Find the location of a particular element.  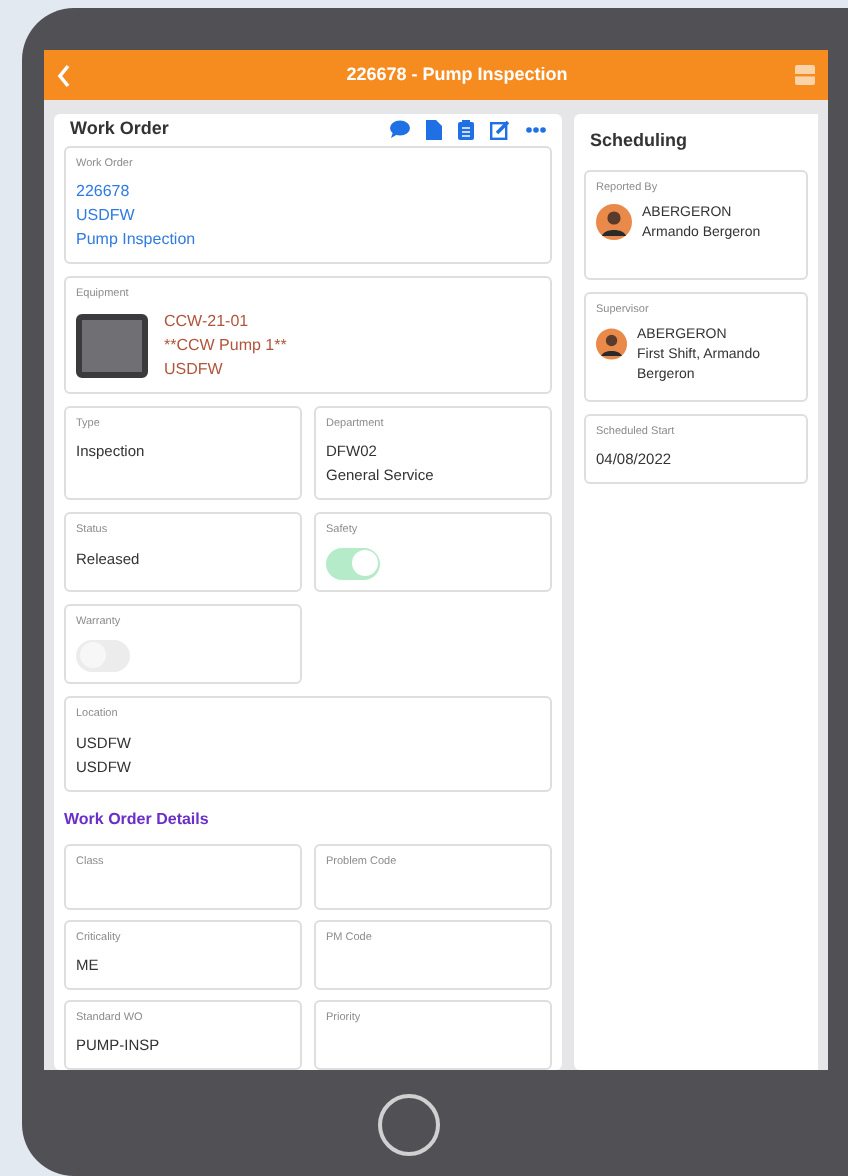

document-icon is located at coordinates (434, 129).